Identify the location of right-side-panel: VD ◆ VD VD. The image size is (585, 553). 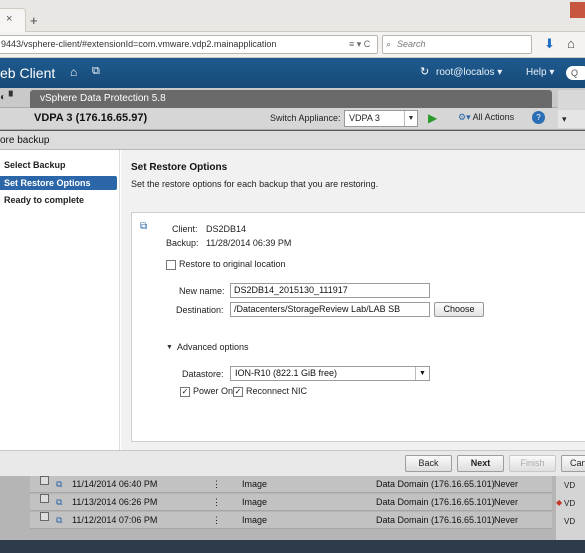
(570, 508).